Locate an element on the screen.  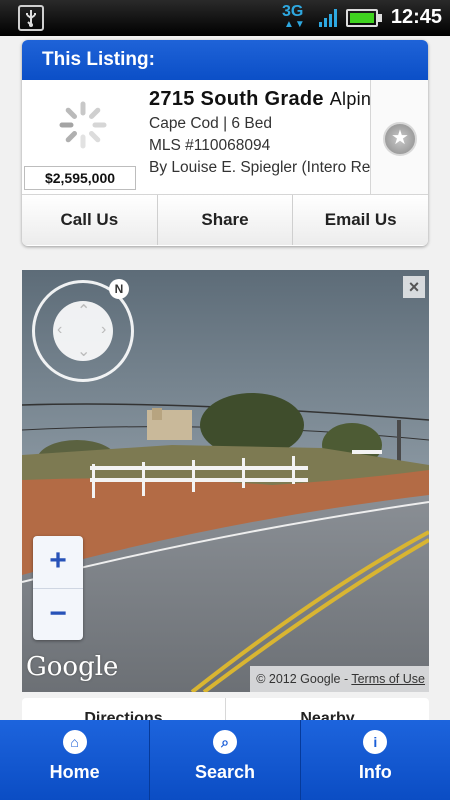
info-icon: i is located at coordinates (375, 742).